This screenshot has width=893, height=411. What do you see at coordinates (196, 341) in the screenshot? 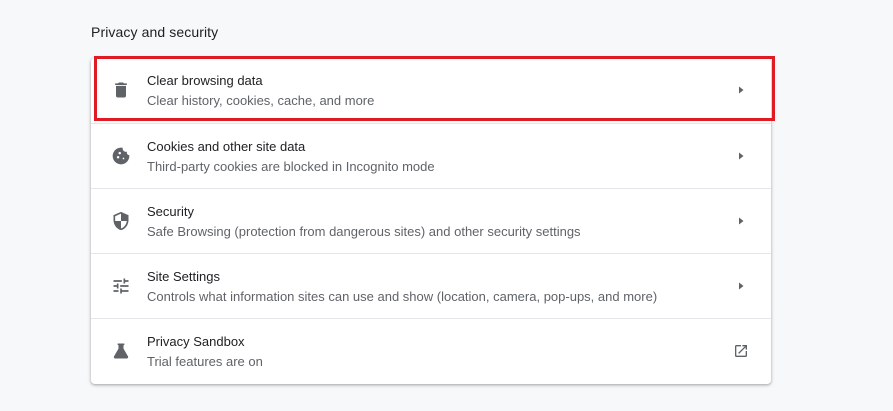
I see `row-label: Privacy Sandbox` at bounding box center [196, 341].